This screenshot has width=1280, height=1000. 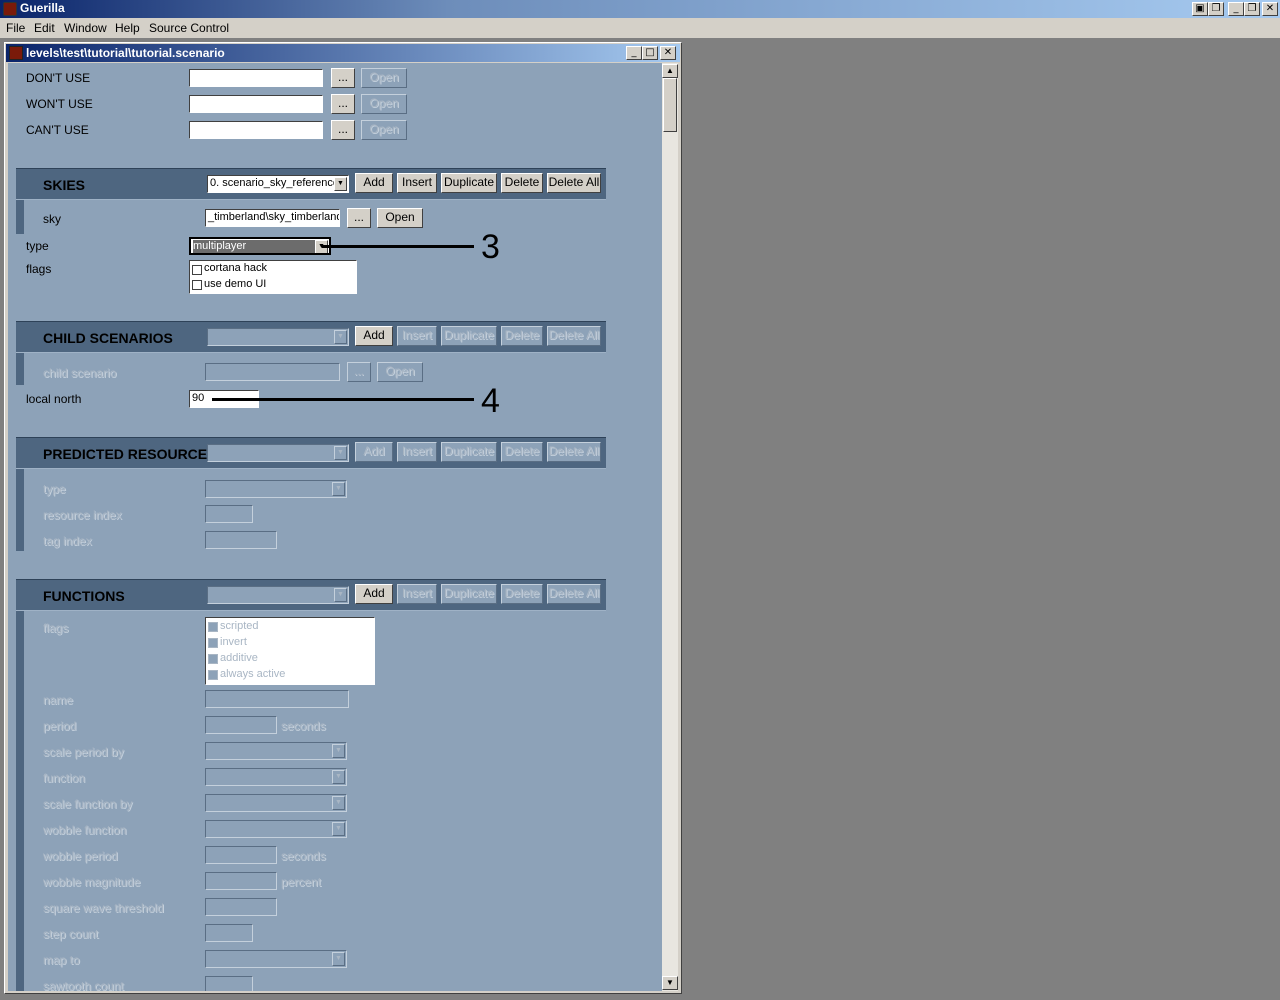 What do you see at coordinates (400, 218) in the screenshot?
I see `sky-open-button: Open` at bounding box center [400, 218].